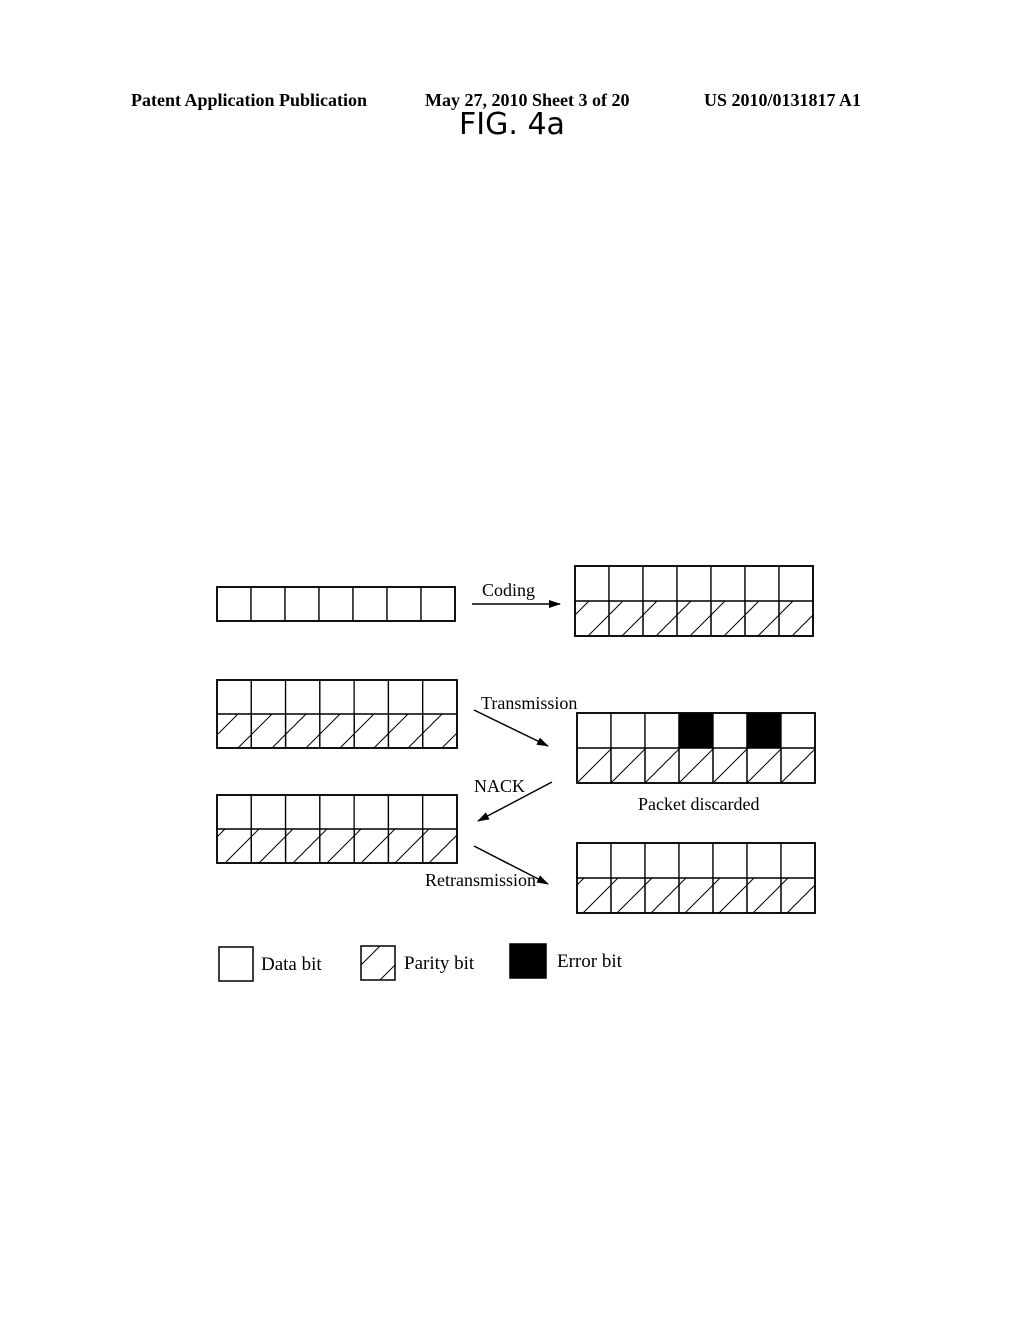 The width and height of the screenshot is (1024, 1320). Describe the element at coordinates (529, 703) in the screenshot. I see `transmission-label: Transmission` at that location.